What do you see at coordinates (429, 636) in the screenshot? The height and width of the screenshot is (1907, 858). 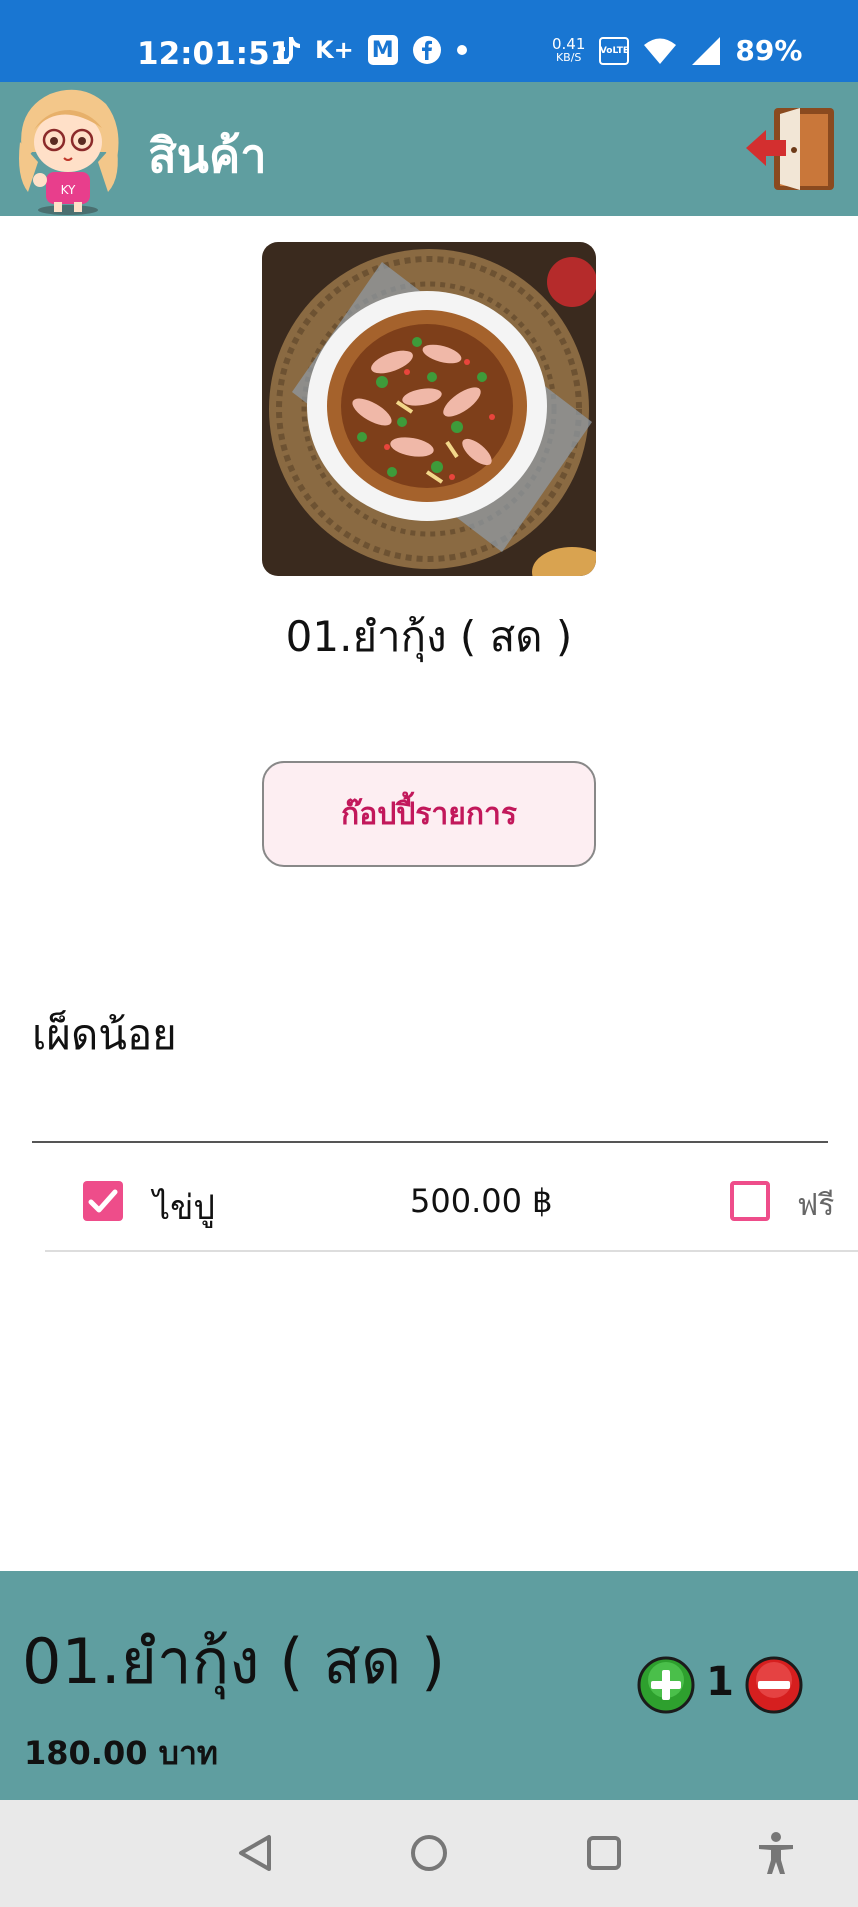 I see `product-name: 01.ยำกุ้ง ( สด )` at bounding box center [429, 636].